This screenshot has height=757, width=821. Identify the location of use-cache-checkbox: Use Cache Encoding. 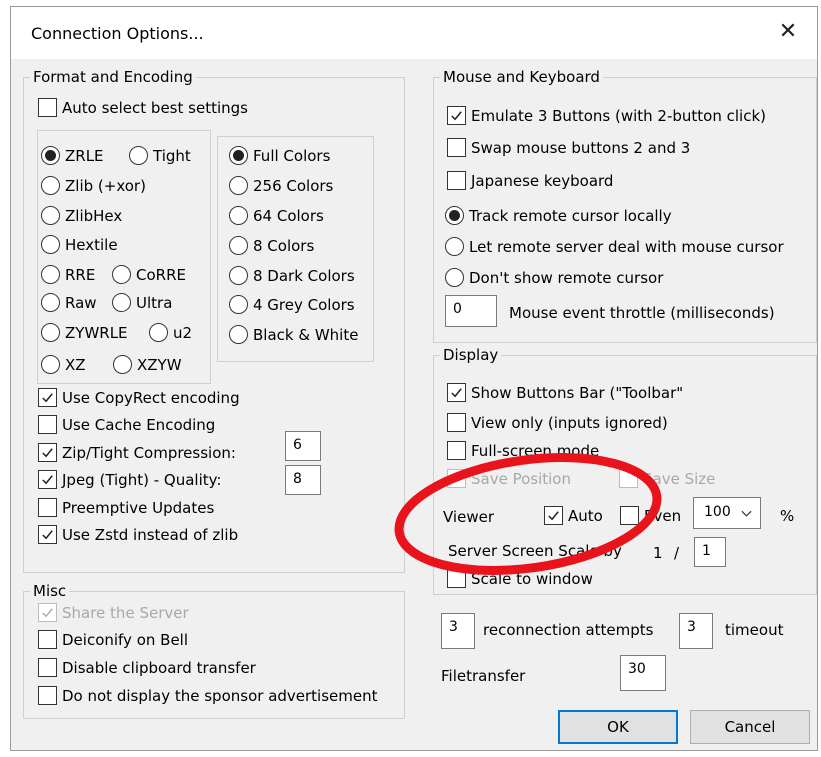
(126, 424).